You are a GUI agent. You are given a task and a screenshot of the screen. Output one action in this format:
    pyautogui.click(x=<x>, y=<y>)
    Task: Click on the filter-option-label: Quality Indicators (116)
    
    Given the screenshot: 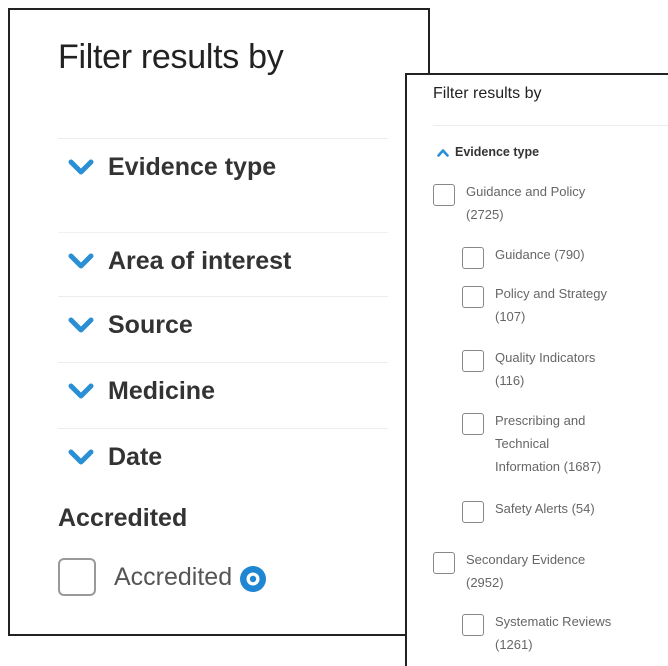 What is the action you would take?
    pyautogui.click(x=545, y=369)
    